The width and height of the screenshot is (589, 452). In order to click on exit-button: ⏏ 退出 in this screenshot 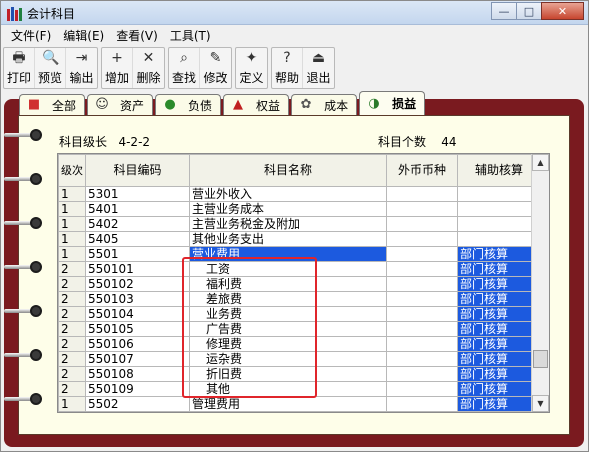, I will do `click(318, 68)`.